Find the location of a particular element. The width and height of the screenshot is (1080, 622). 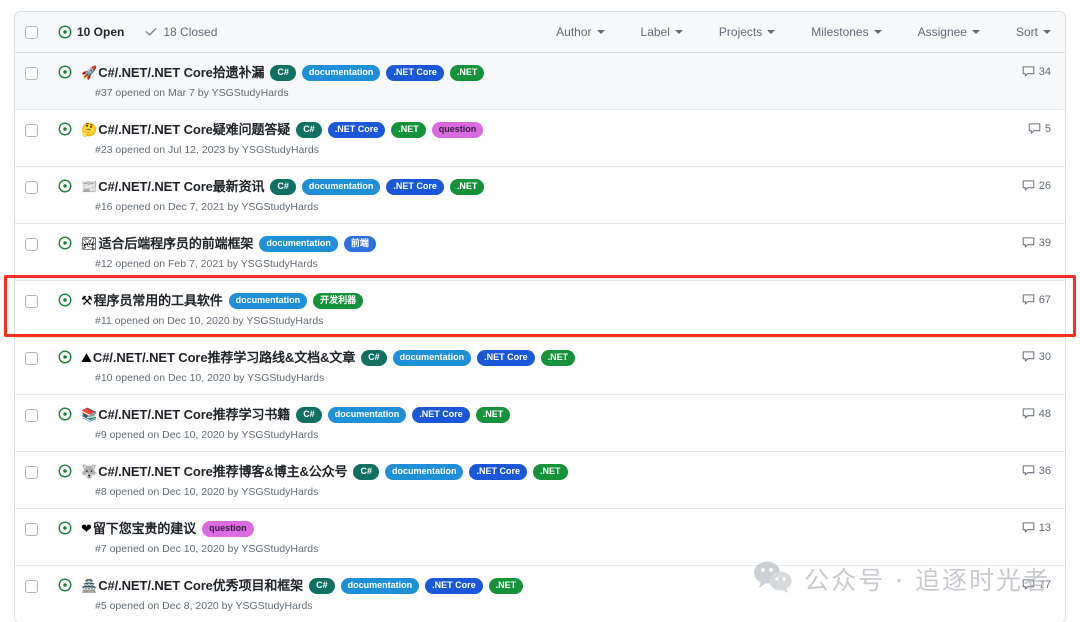

issue-title-link: 留下您宝贵的建议 is located at coordinates (144, 528).